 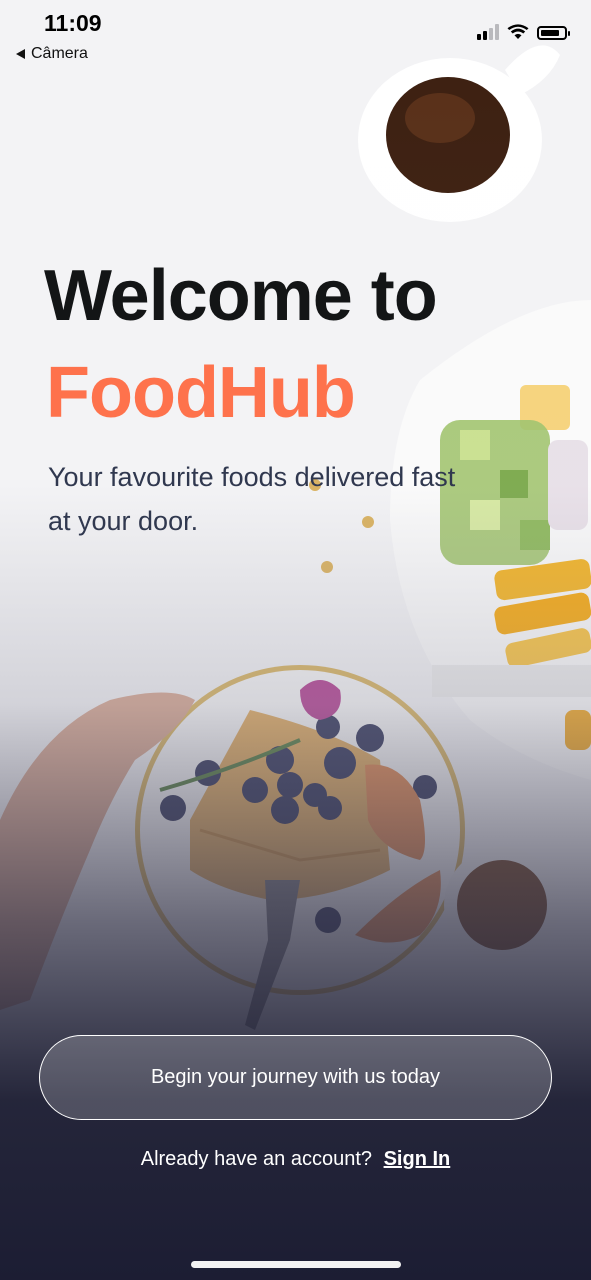 I want to click on signin-row: Already have an account? Sign In, so click(x=295, y=1159).